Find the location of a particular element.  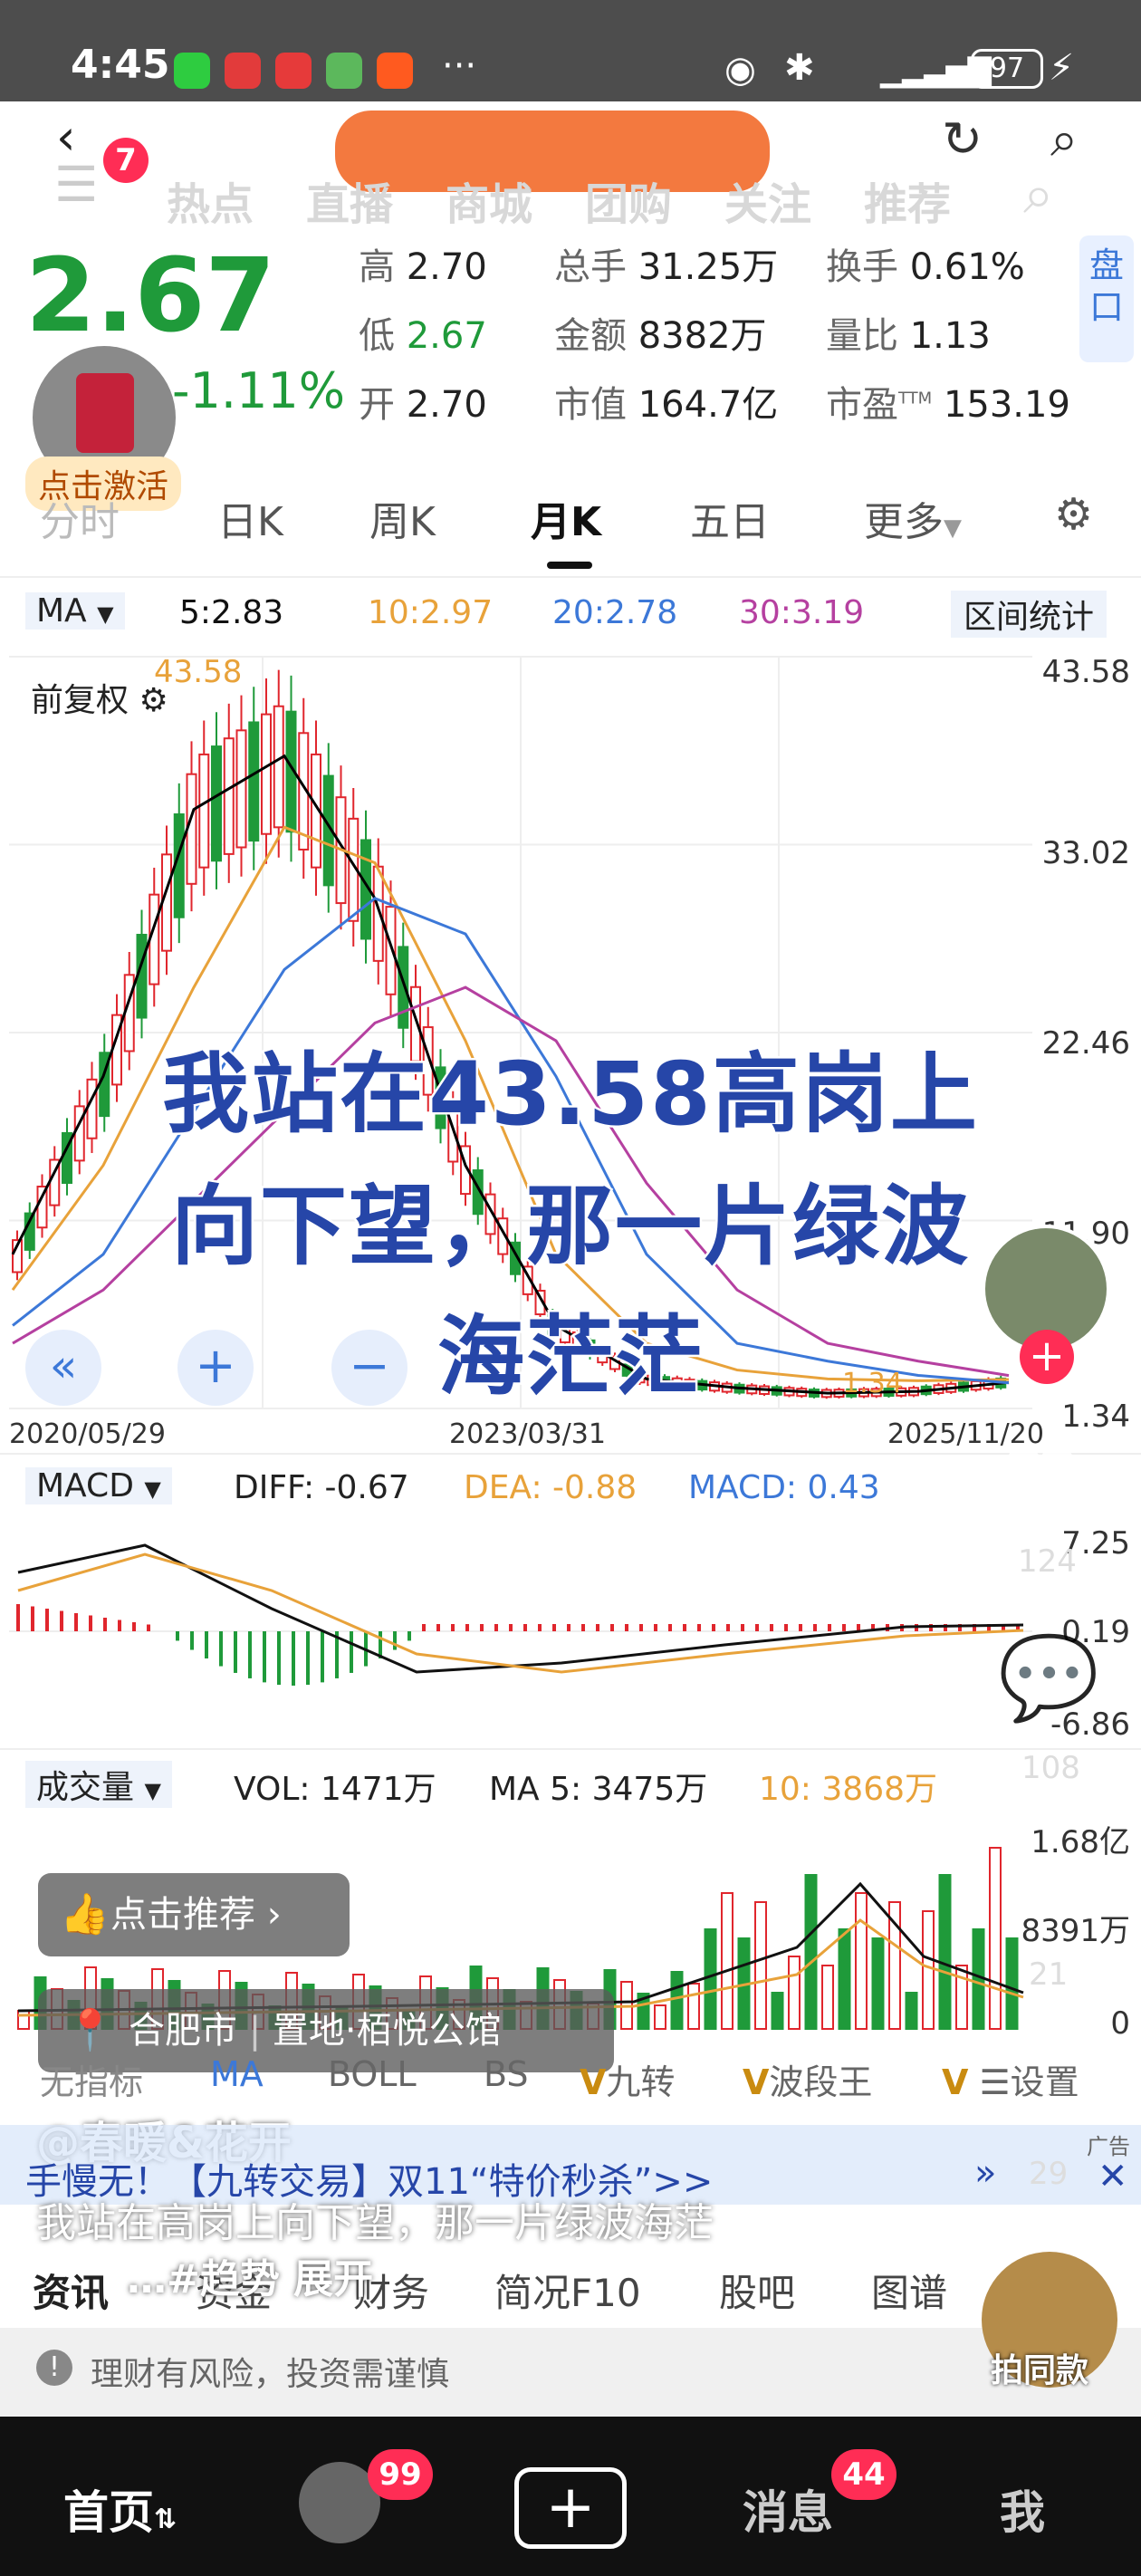

nav-tab-group: 团购 is located at coordinates (628, 200).